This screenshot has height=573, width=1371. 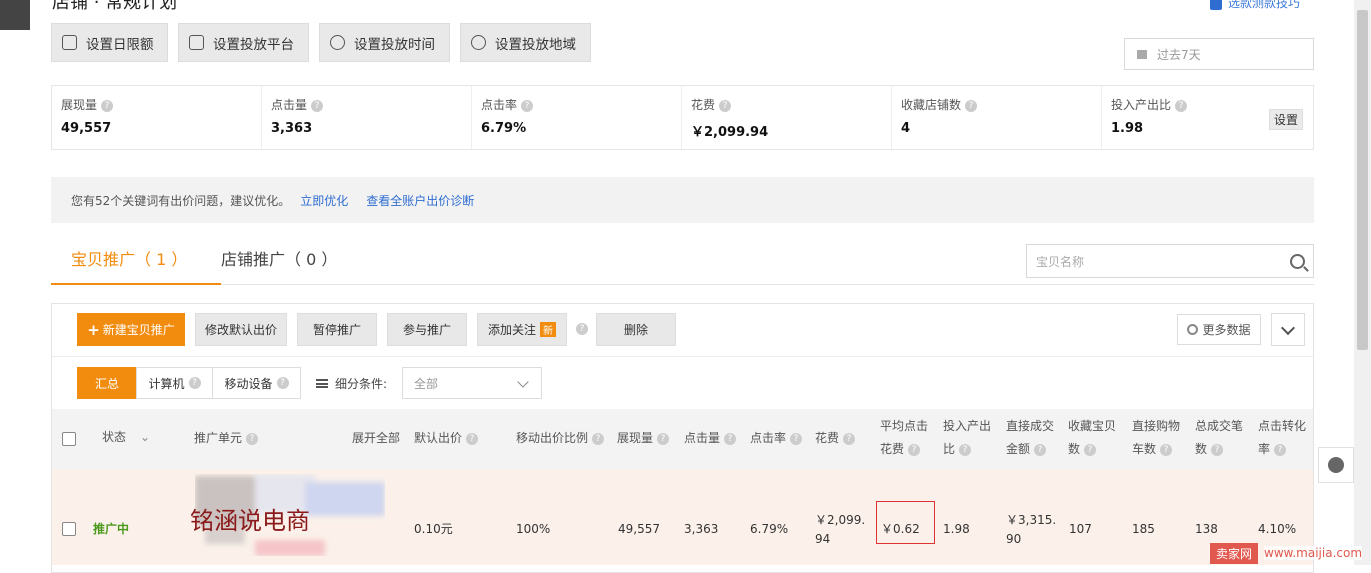 What do you see at coordinates (1207, 117) in the screenshot?
I see `metric-roi: 投入产出比? 1.98 设置` at bounding box center [1207, 117].